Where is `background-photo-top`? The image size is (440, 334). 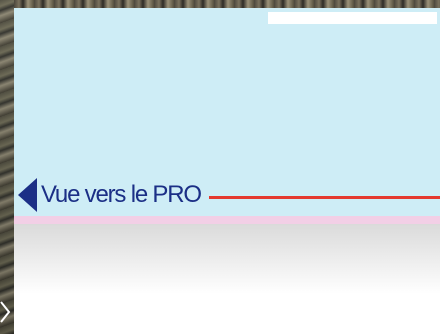
background-photo-top is located at coordinates (227, 4).